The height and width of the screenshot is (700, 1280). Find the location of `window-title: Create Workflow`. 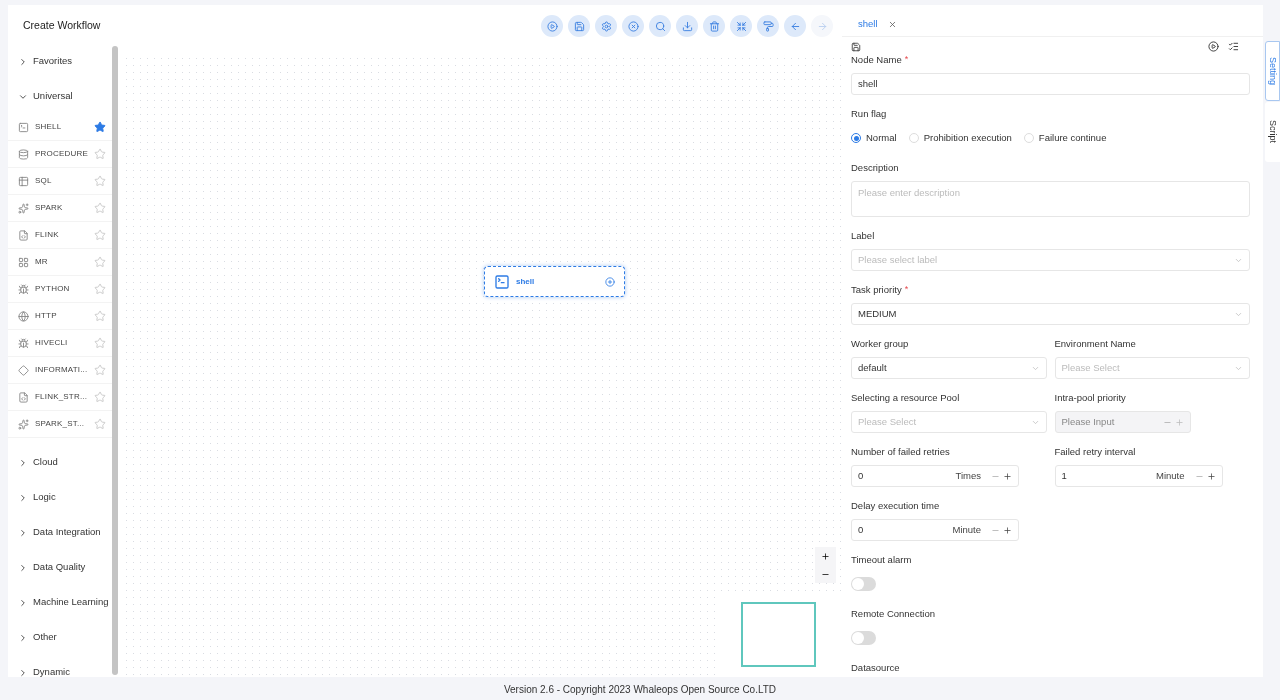

window-title: Create Workflow is located at coordinates (62, 26).